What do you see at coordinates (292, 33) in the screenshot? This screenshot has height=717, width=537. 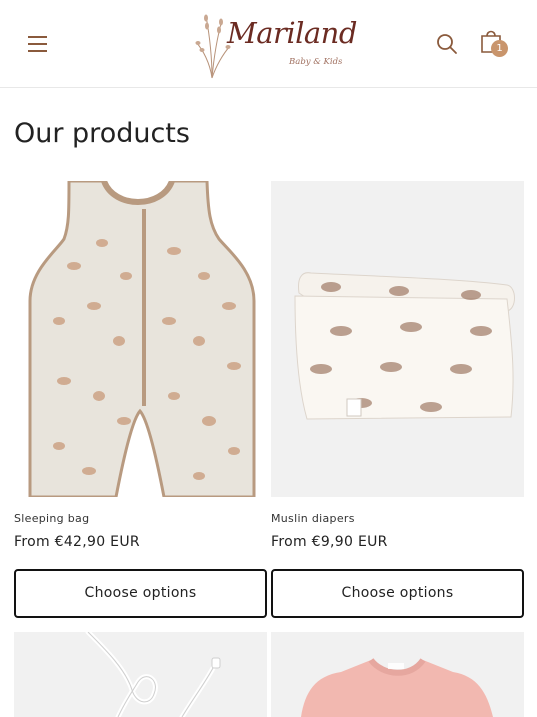 I see `logo-wordmark: Mariland` at bounding box center [292, 33].